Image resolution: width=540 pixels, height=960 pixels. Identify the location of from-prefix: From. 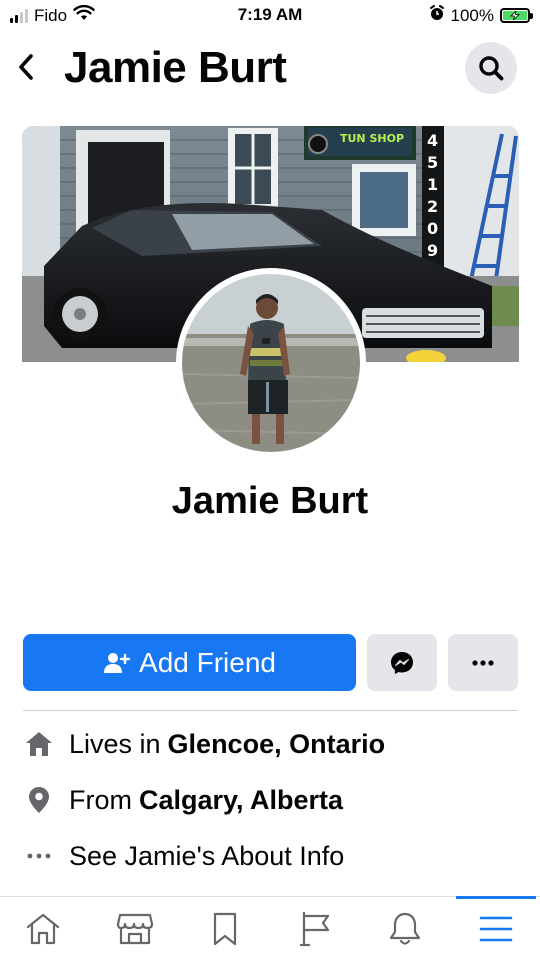
(100, 799).